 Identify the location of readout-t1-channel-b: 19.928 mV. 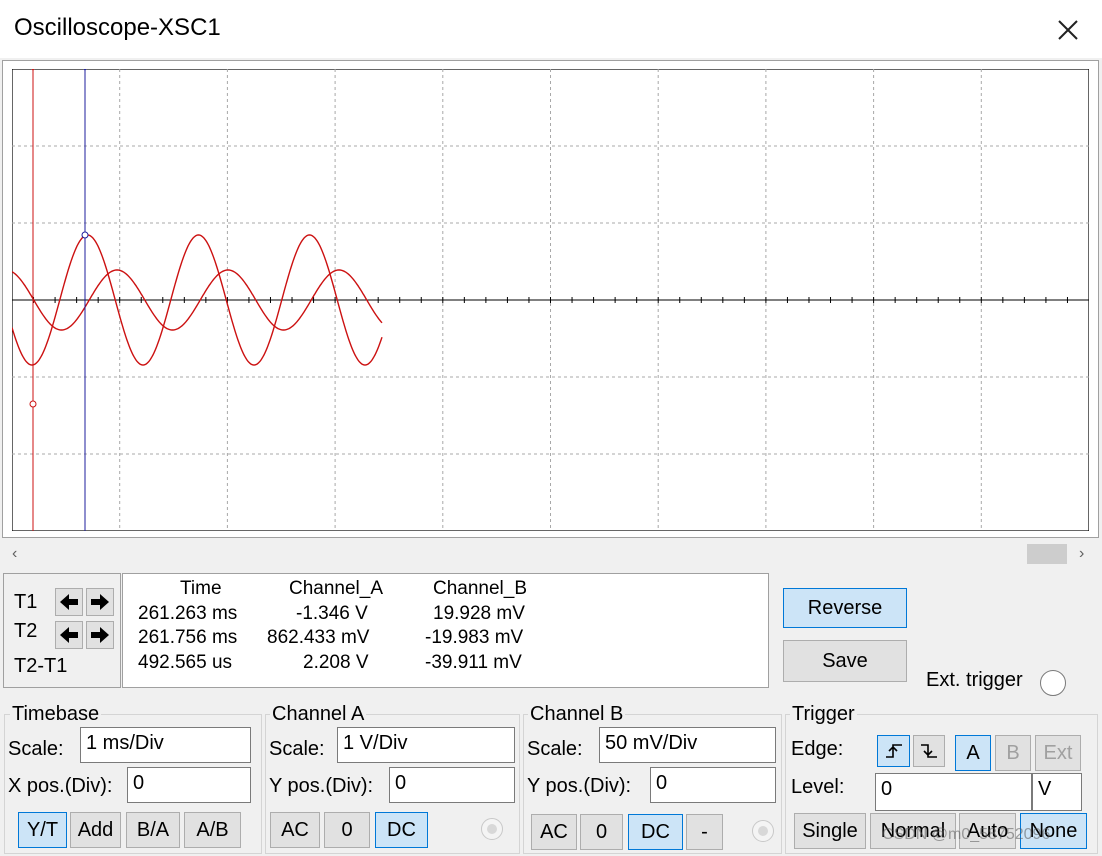
(479, 613).